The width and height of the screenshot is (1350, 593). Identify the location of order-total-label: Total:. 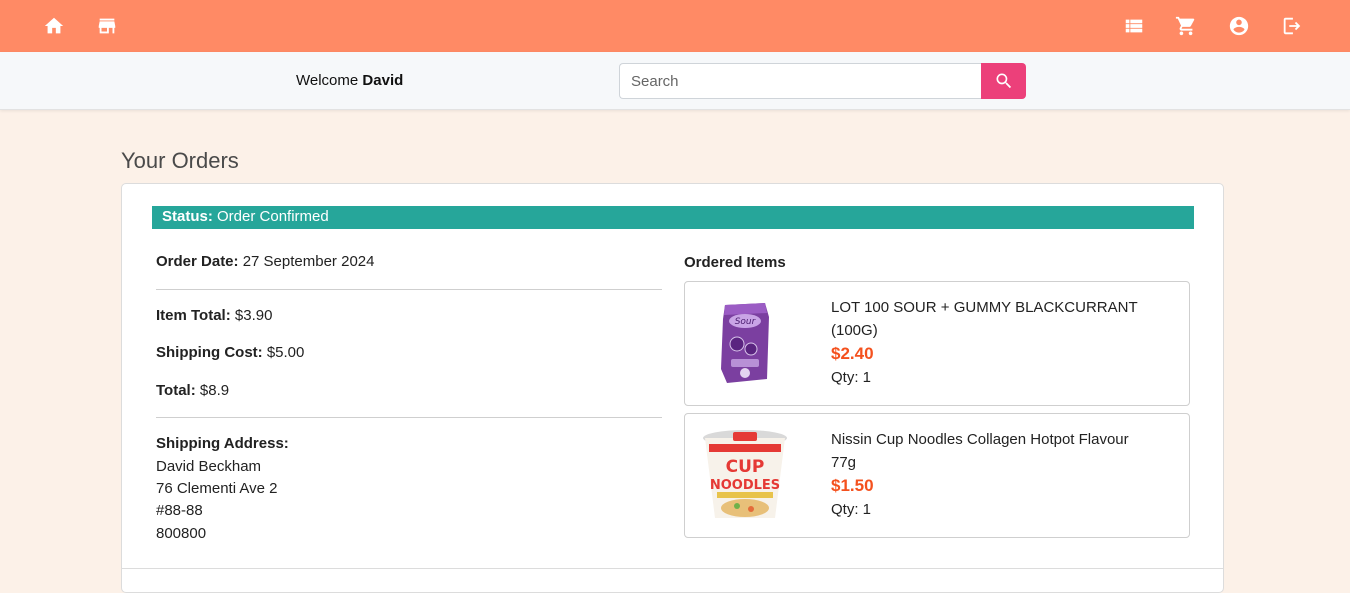
(176, 390).